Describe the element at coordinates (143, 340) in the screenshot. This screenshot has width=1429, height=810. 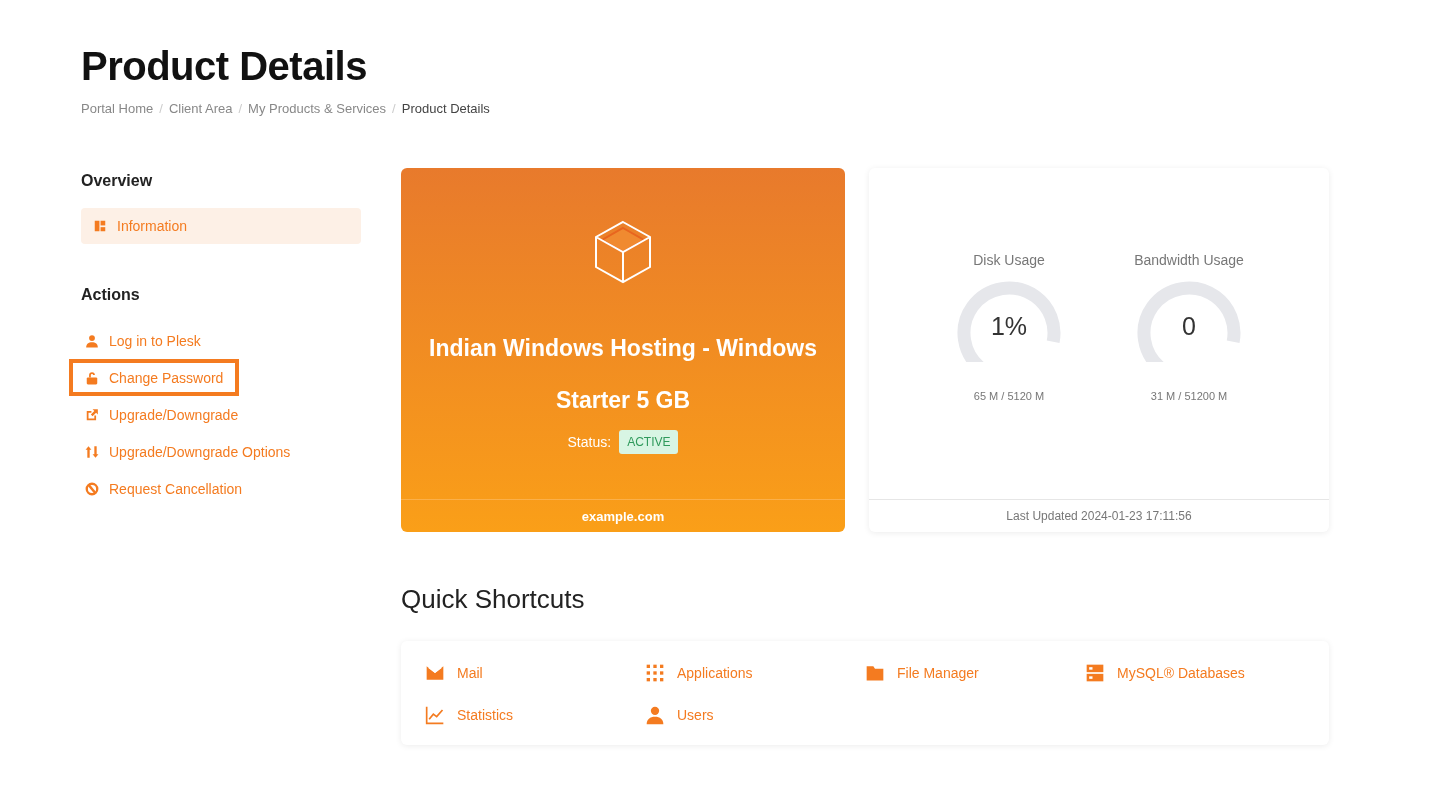
I see `action-link: Log in to Plesk` at that location.